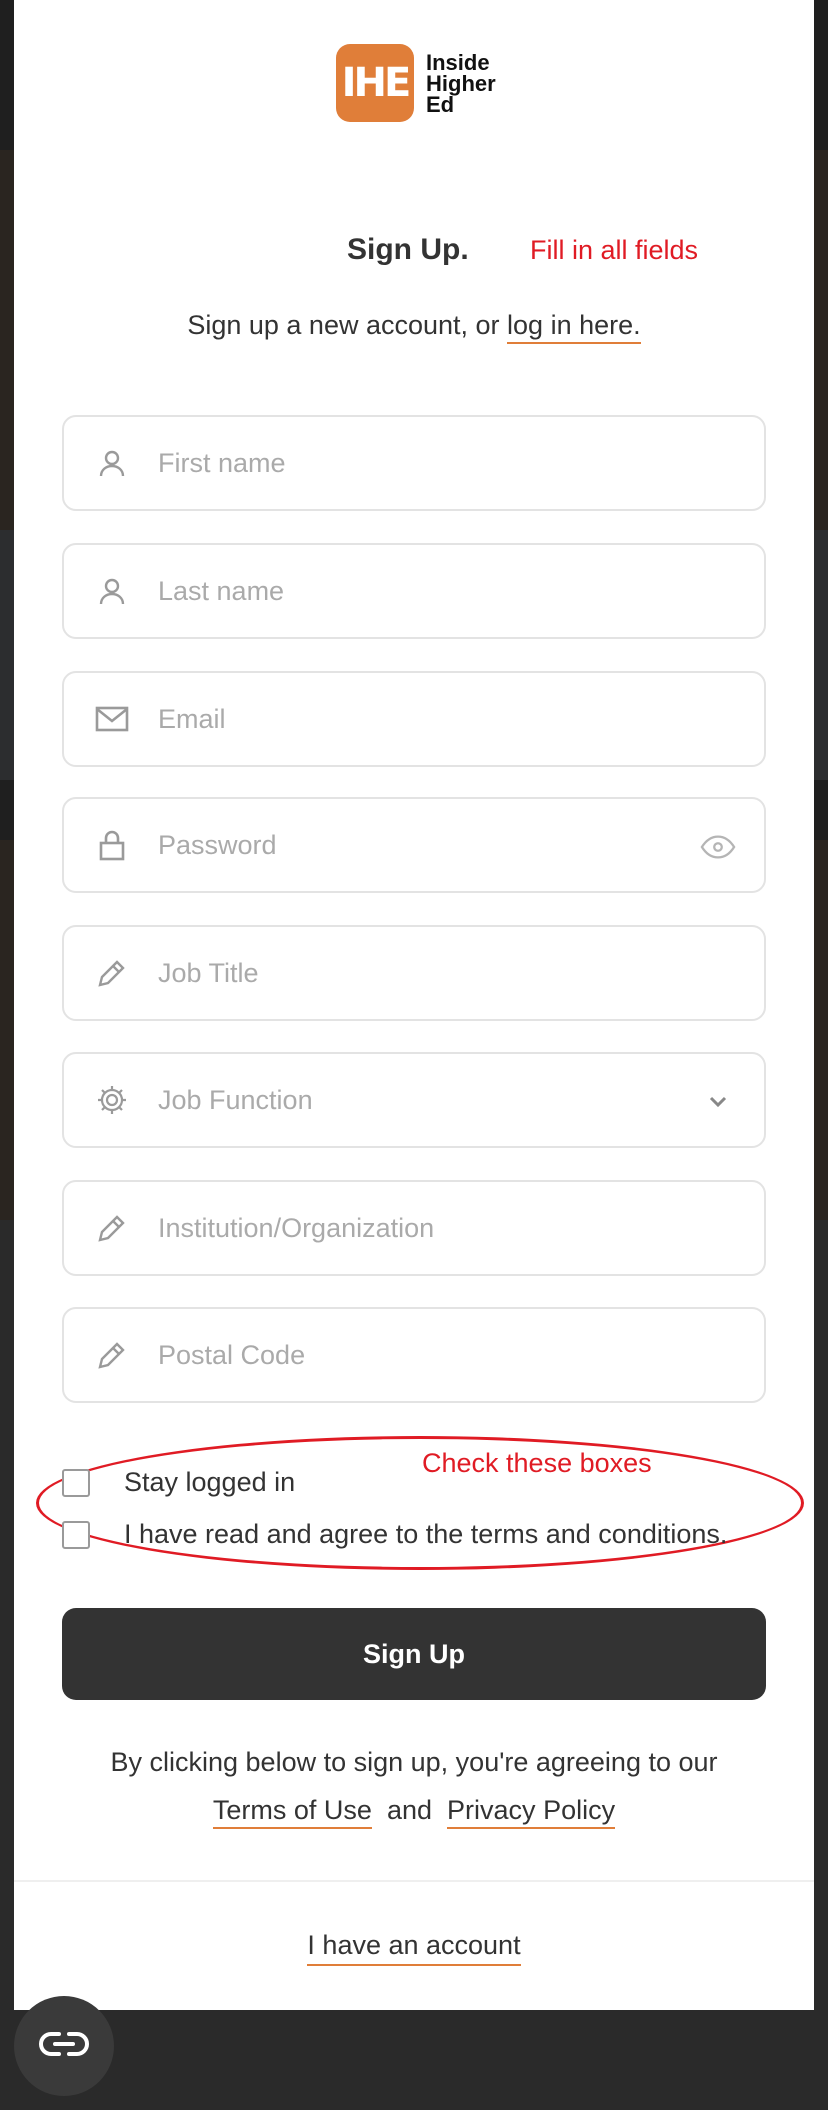  What do you see at coordinates (718, 847) in the screenshot?
I see `eye-icon` at bounding box center [718, 847].